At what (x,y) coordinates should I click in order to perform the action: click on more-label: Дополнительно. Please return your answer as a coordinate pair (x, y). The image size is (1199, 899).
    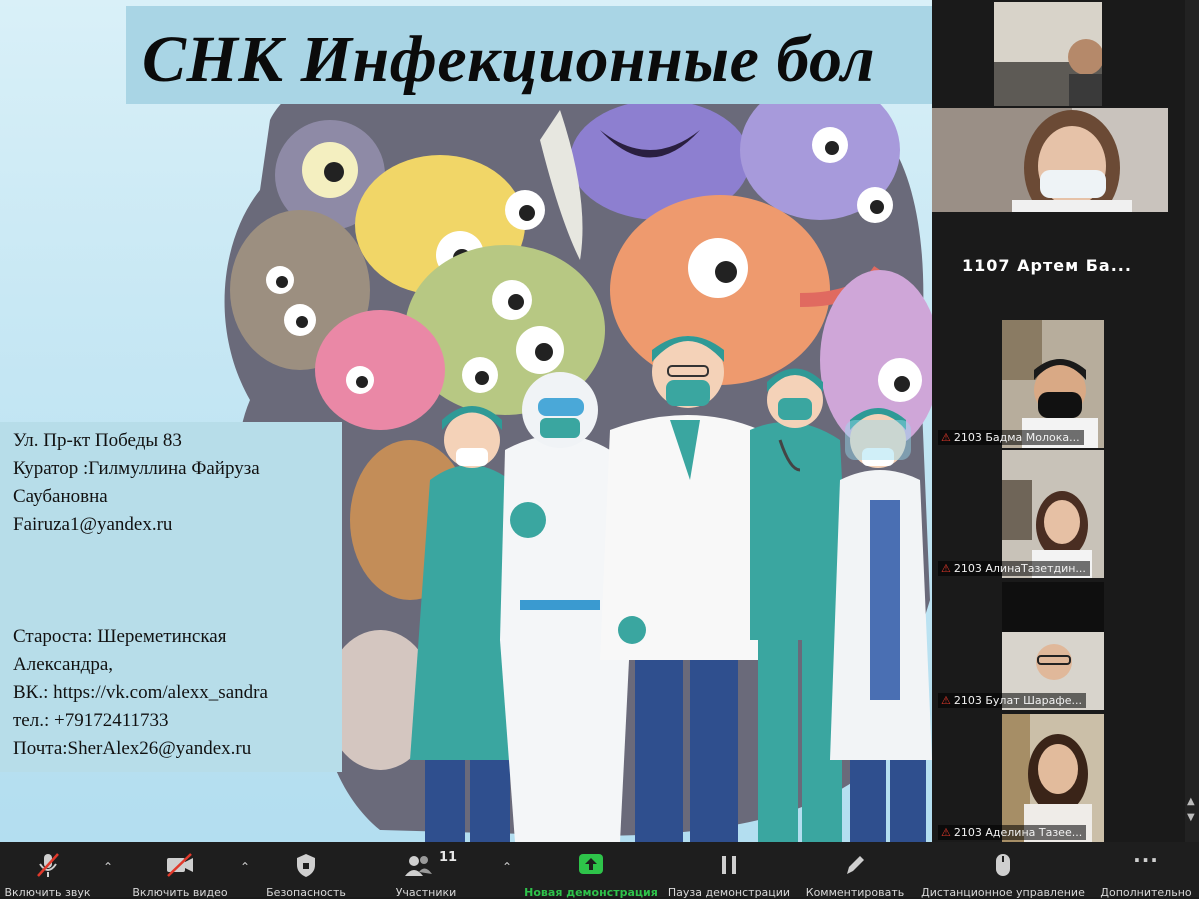
    Looking at the image, I should click on (1146, 892).